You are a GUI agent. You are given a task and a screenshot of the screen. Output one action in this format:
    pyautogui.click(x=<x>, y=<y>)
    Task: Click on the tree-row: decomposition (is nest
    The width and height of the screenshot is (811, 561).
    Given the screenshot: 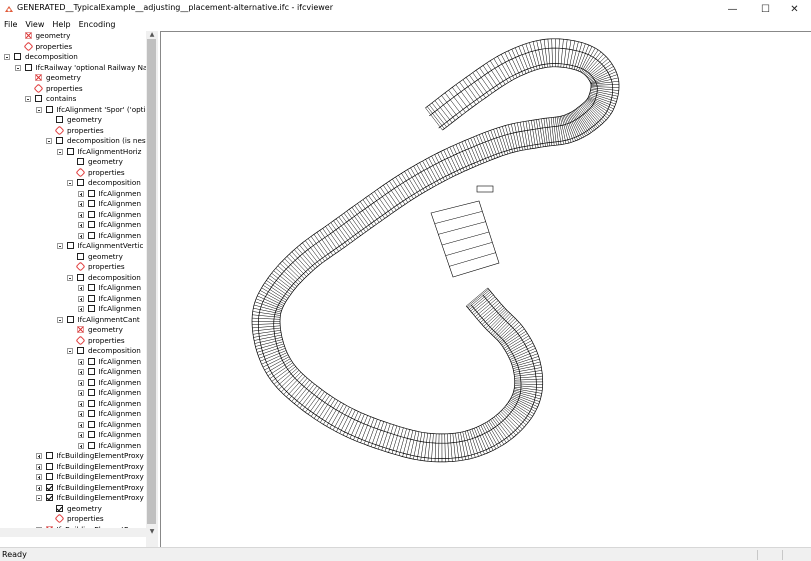 What is the action you would take?
    pyautogui.click(x=73, y=141)
    